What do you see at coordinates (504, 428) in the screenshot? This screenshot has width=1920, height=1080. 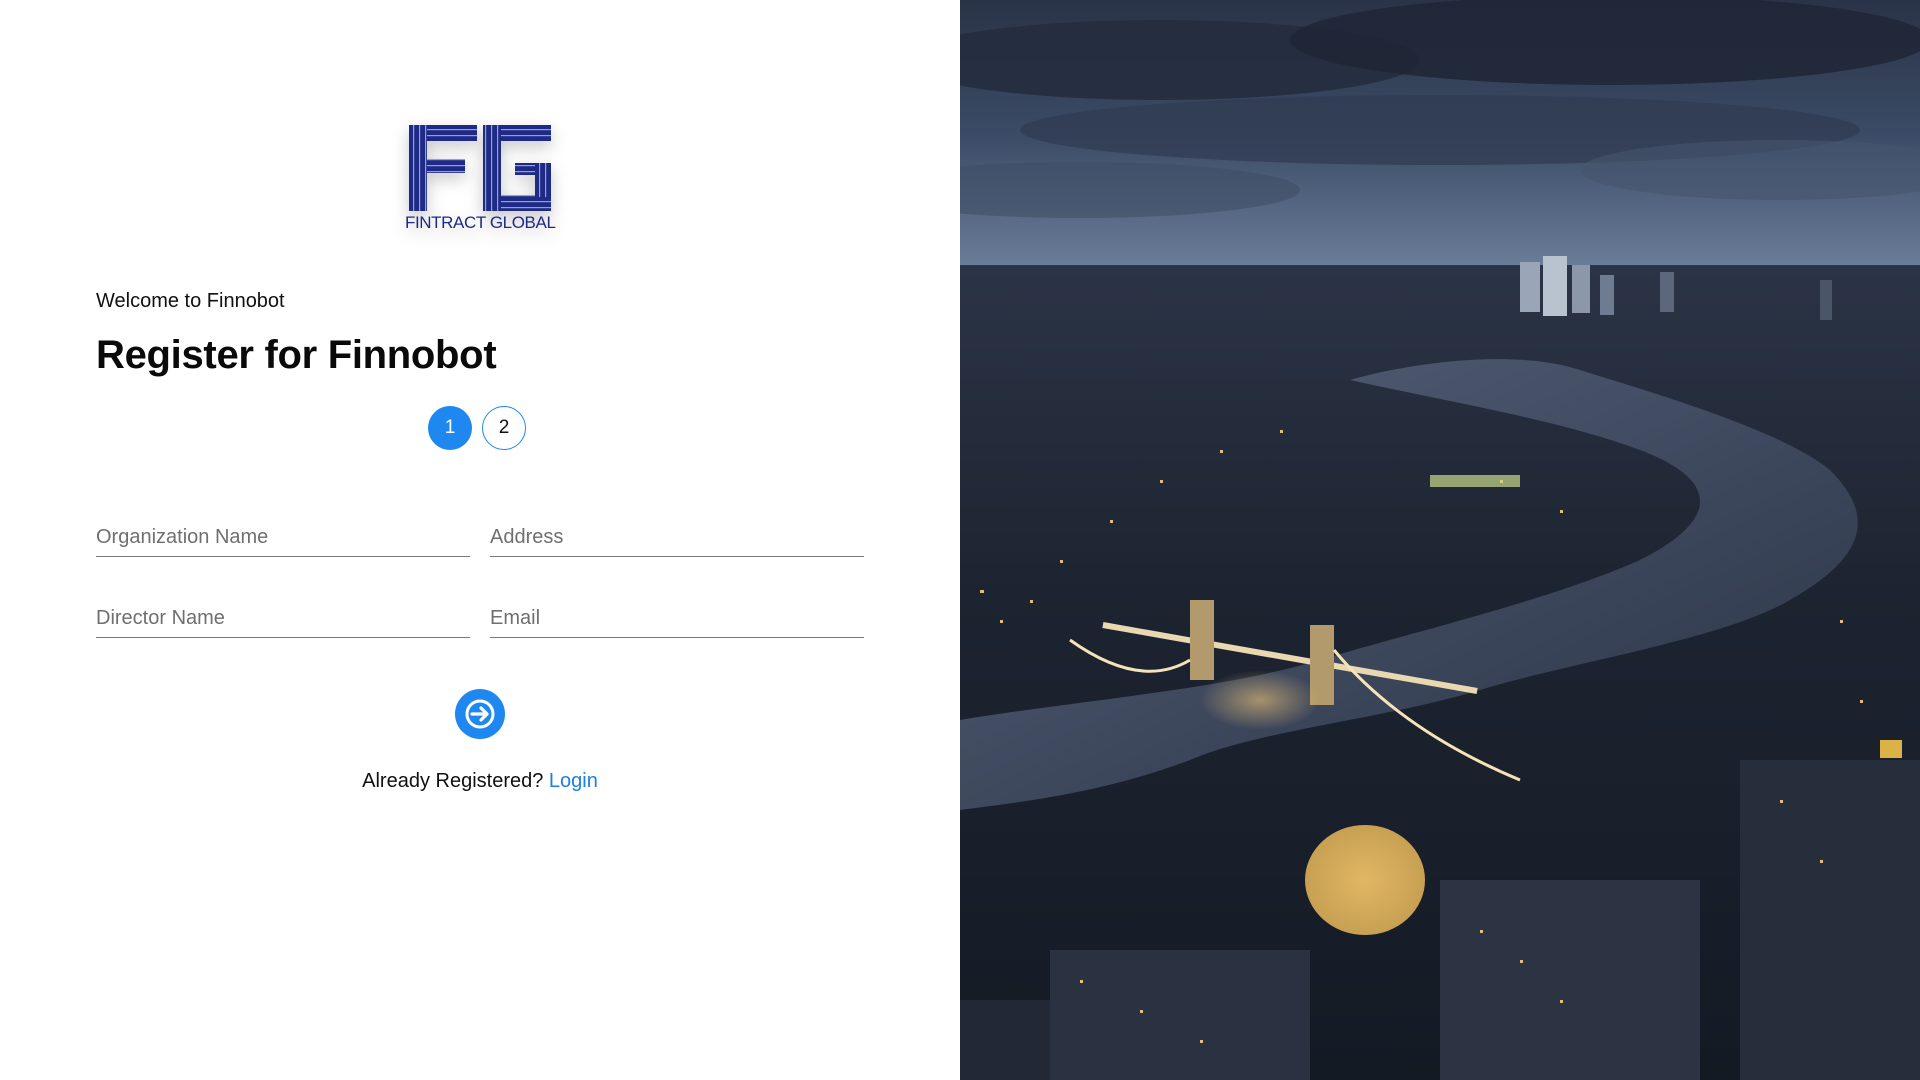 I see `step-2-indicator: 2` at bounding box center [504, 428].